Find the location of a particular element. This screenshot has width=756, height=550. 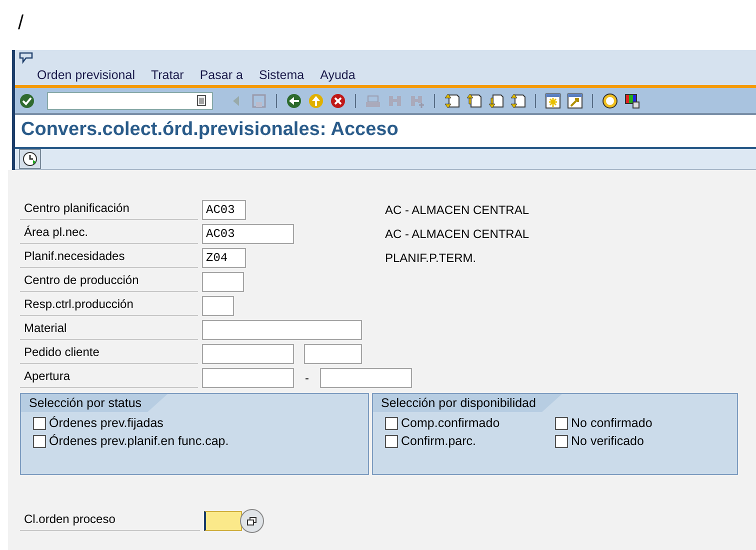

checkbox-label: Confirm.parc. is located at coordinates (438, 441).